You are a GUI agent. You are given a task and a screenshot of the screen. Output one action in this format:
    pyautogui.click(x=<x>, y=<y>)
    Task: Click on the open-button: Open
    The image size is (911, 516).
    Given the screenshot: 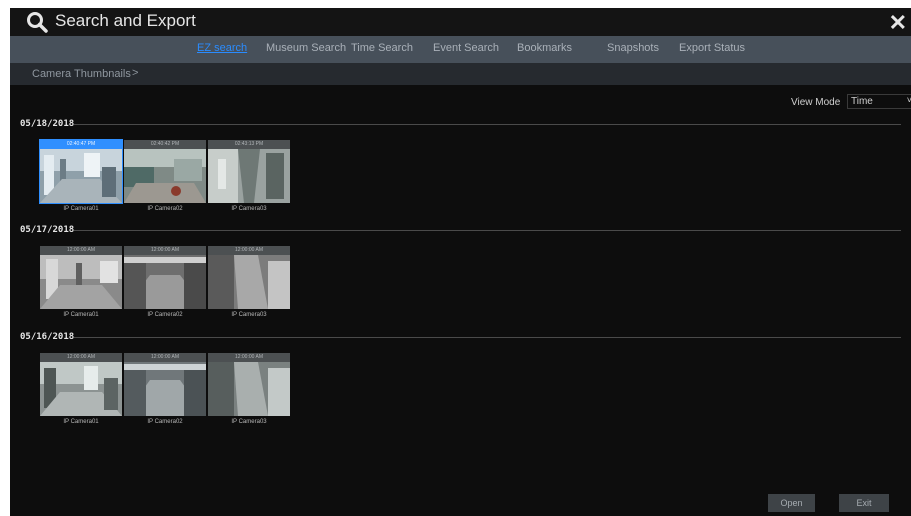 What is the action you would take?
    pyautogui.click(x=791, y=503)
    